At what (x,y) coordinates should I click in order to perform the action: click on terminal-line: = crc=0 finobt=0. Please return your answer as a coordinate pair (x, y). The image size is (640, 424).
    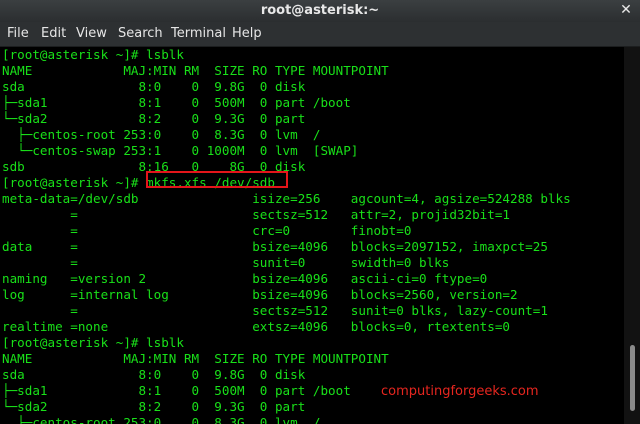
    Looking at the image, I should click on (207, 230).